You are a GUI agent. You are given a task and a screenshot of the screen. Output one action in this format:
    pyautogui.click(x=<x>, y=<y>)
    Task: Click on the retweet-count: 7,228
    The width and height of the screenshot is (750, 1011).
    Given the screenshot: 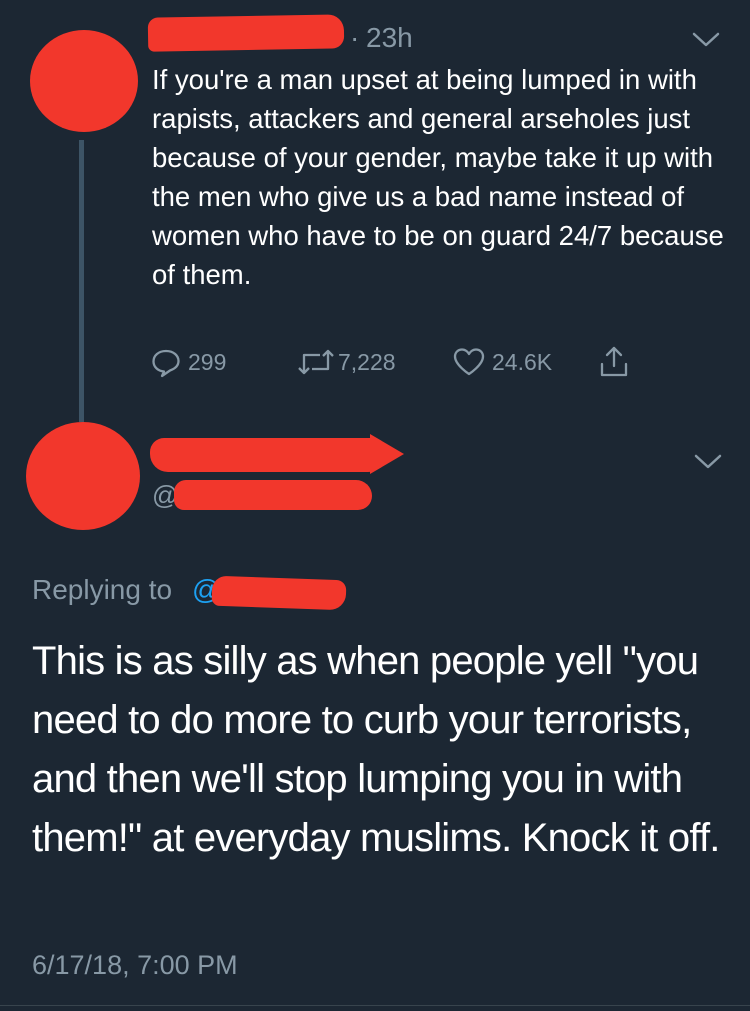 What is the action you would take?
    pyautogui.click(x=367, y=361)
    